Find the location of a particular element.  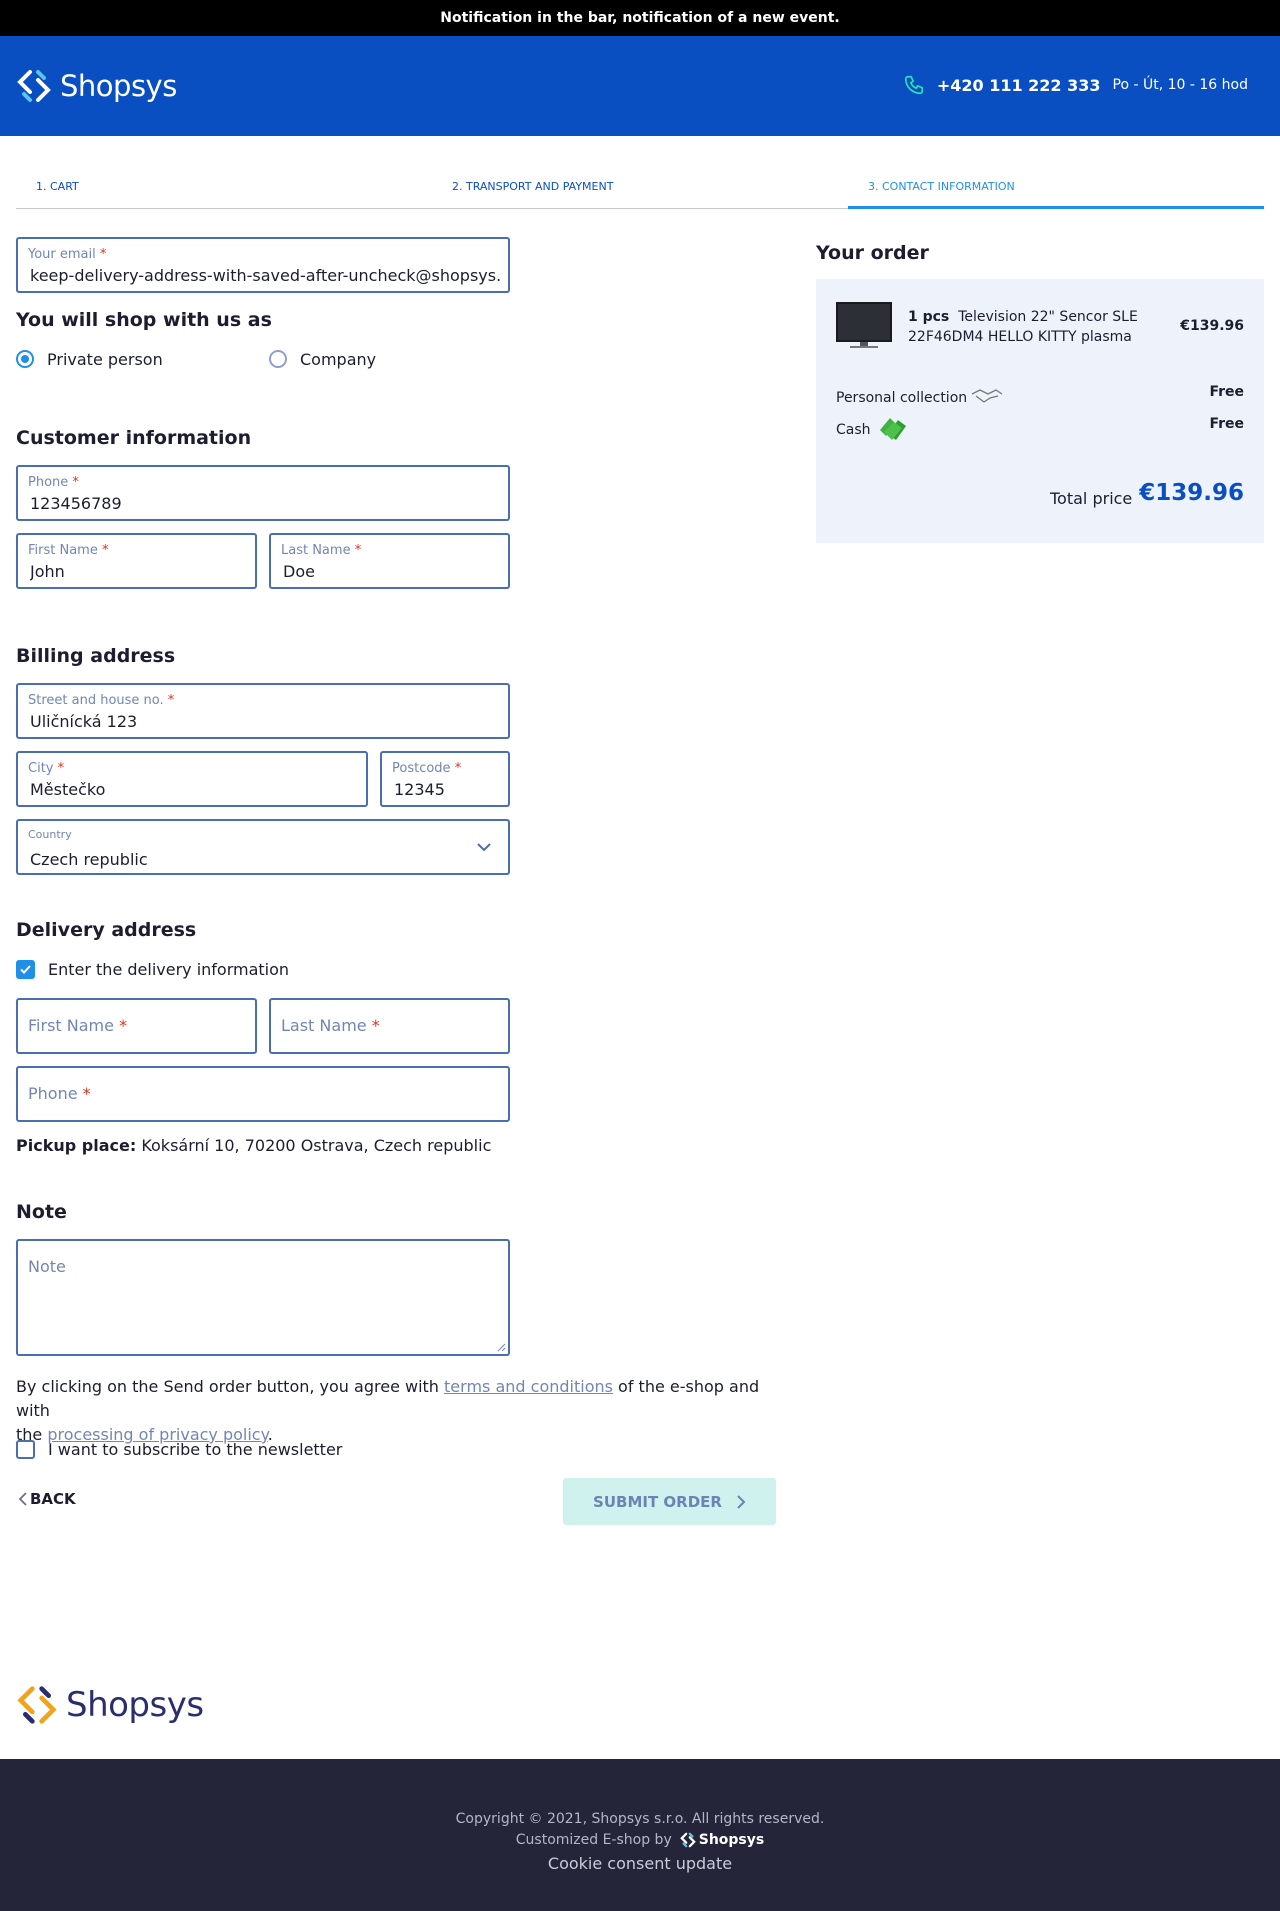

delivery-info-checkbox-label: Enter the delivery information is located at coordinates (168, 969).